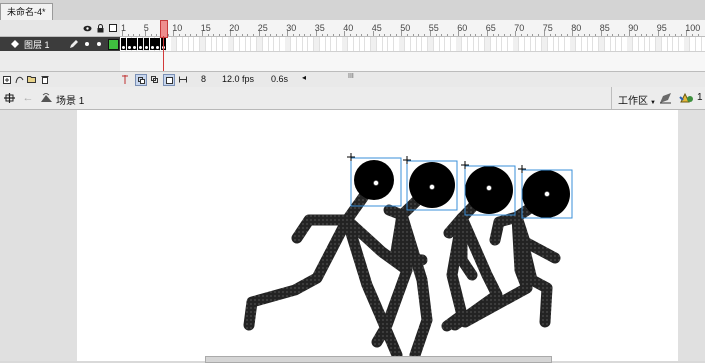 The image size is (705, 363). What do you see at coordinates (304, 77) in the screenshot?
I see `scroll-left-icon: ◂` at bounding box center [304, 77].